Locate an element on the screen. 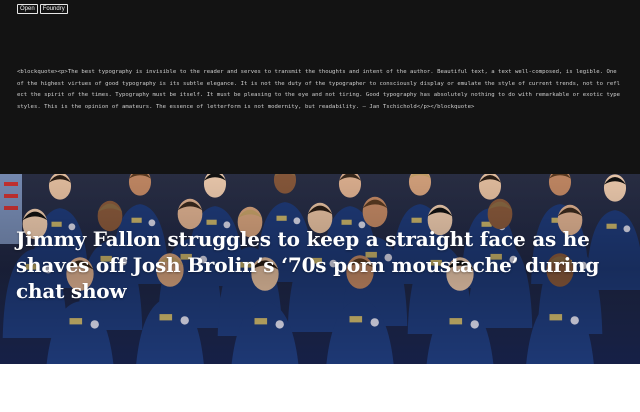  foundry-button: Foundry is located at coordinates (53, 9).